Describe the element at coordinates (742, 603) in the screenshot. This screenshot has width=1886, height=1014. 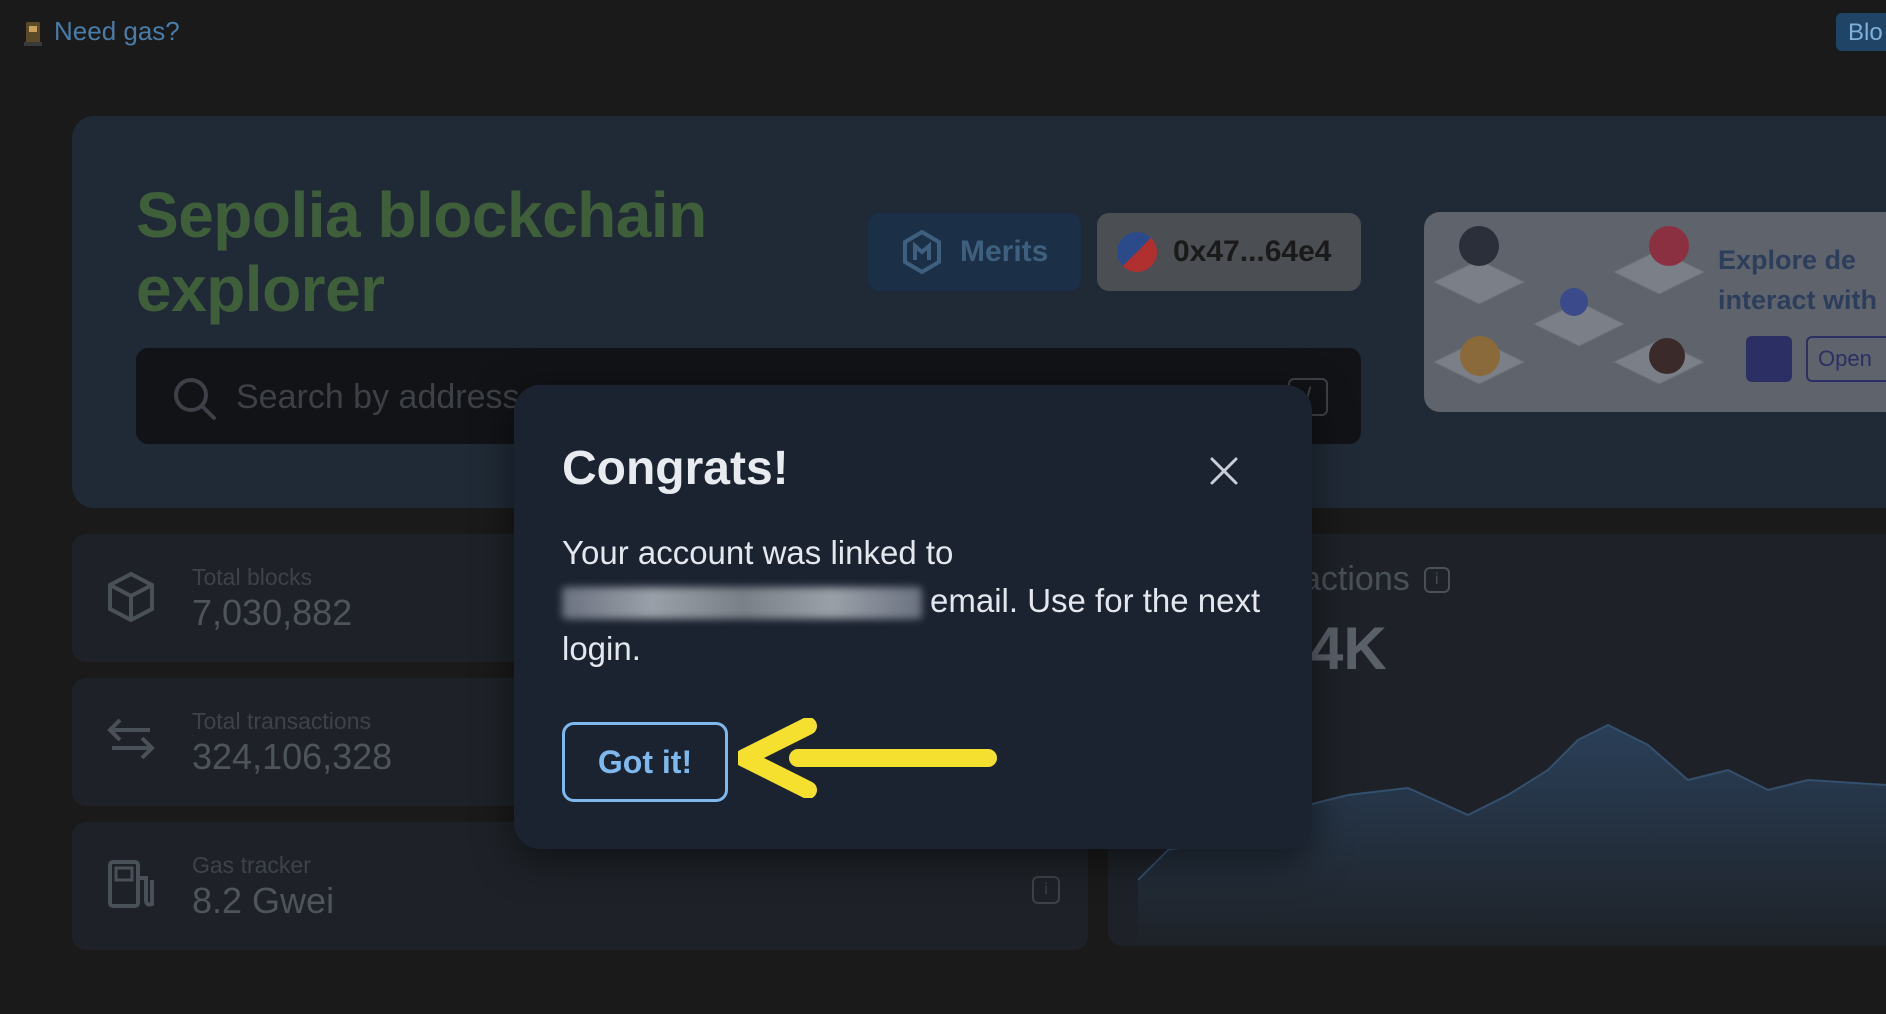
I see `redacted-email` at that location.